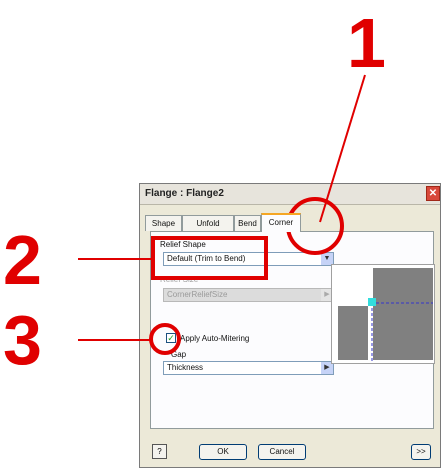  I want to click on more-options-button: >>, so click(421, 452).